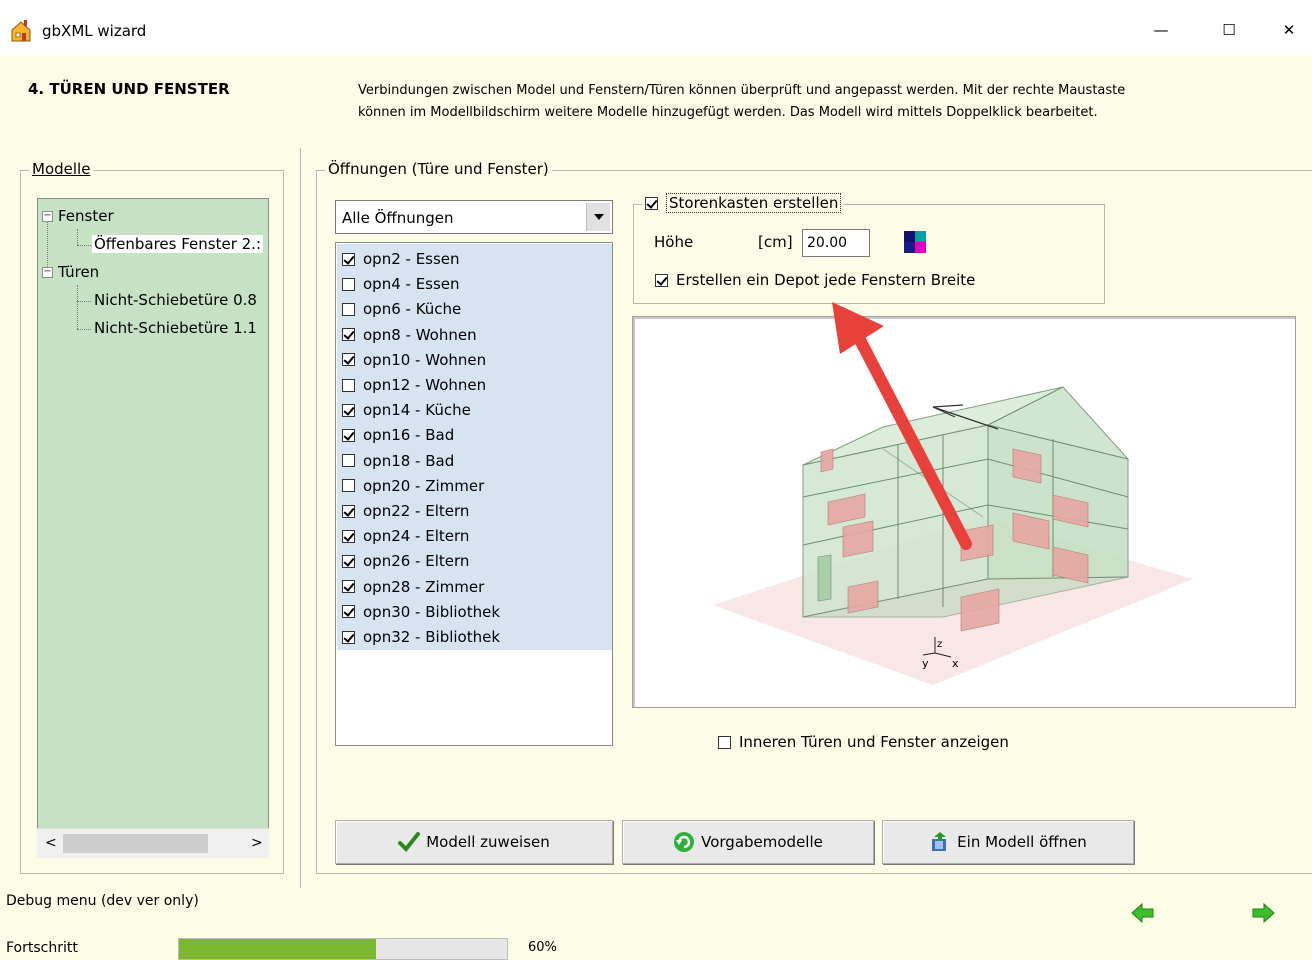  I want to click on modelle-legend: Modelle, so click(61, 169).